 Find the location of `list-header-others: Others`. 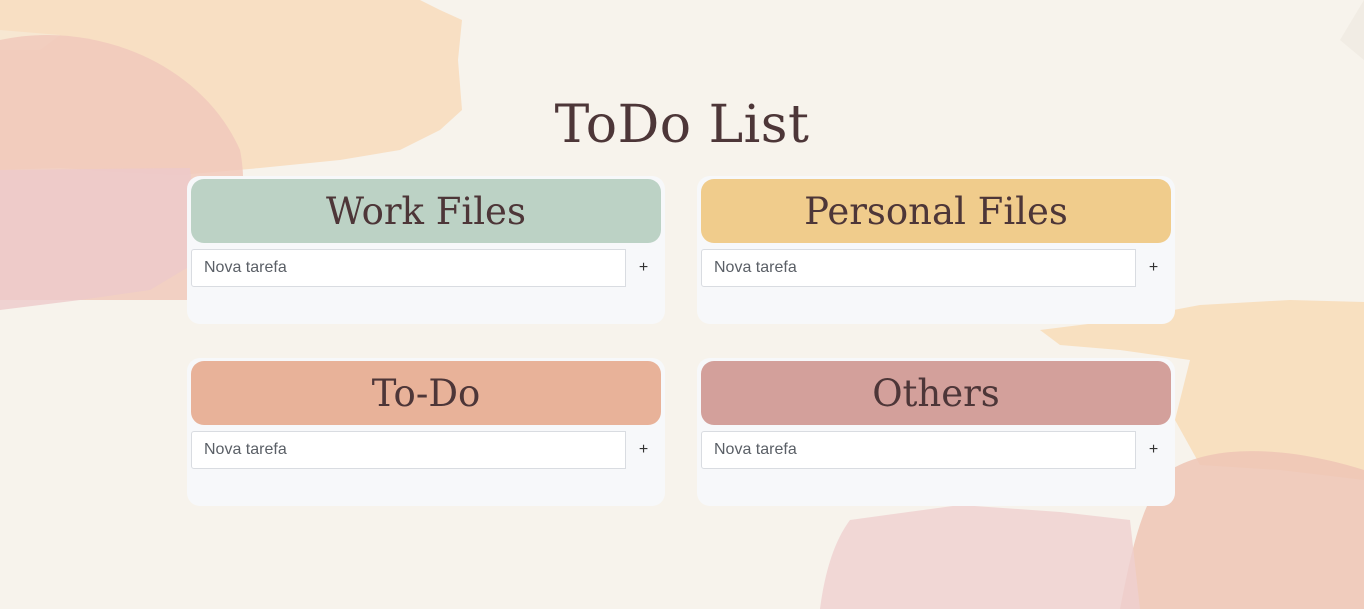

list-header-others: Others is located at coordinates (936, 393).